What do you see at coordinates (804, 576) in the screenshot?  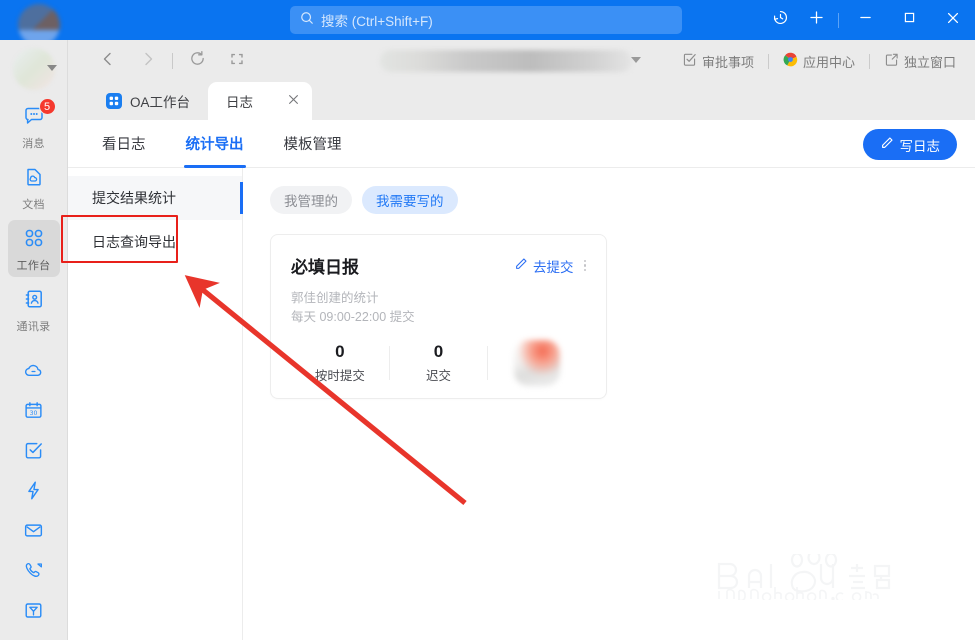 I see `baidu-jingyan-logo-icon` at bounding box center [804, 576].